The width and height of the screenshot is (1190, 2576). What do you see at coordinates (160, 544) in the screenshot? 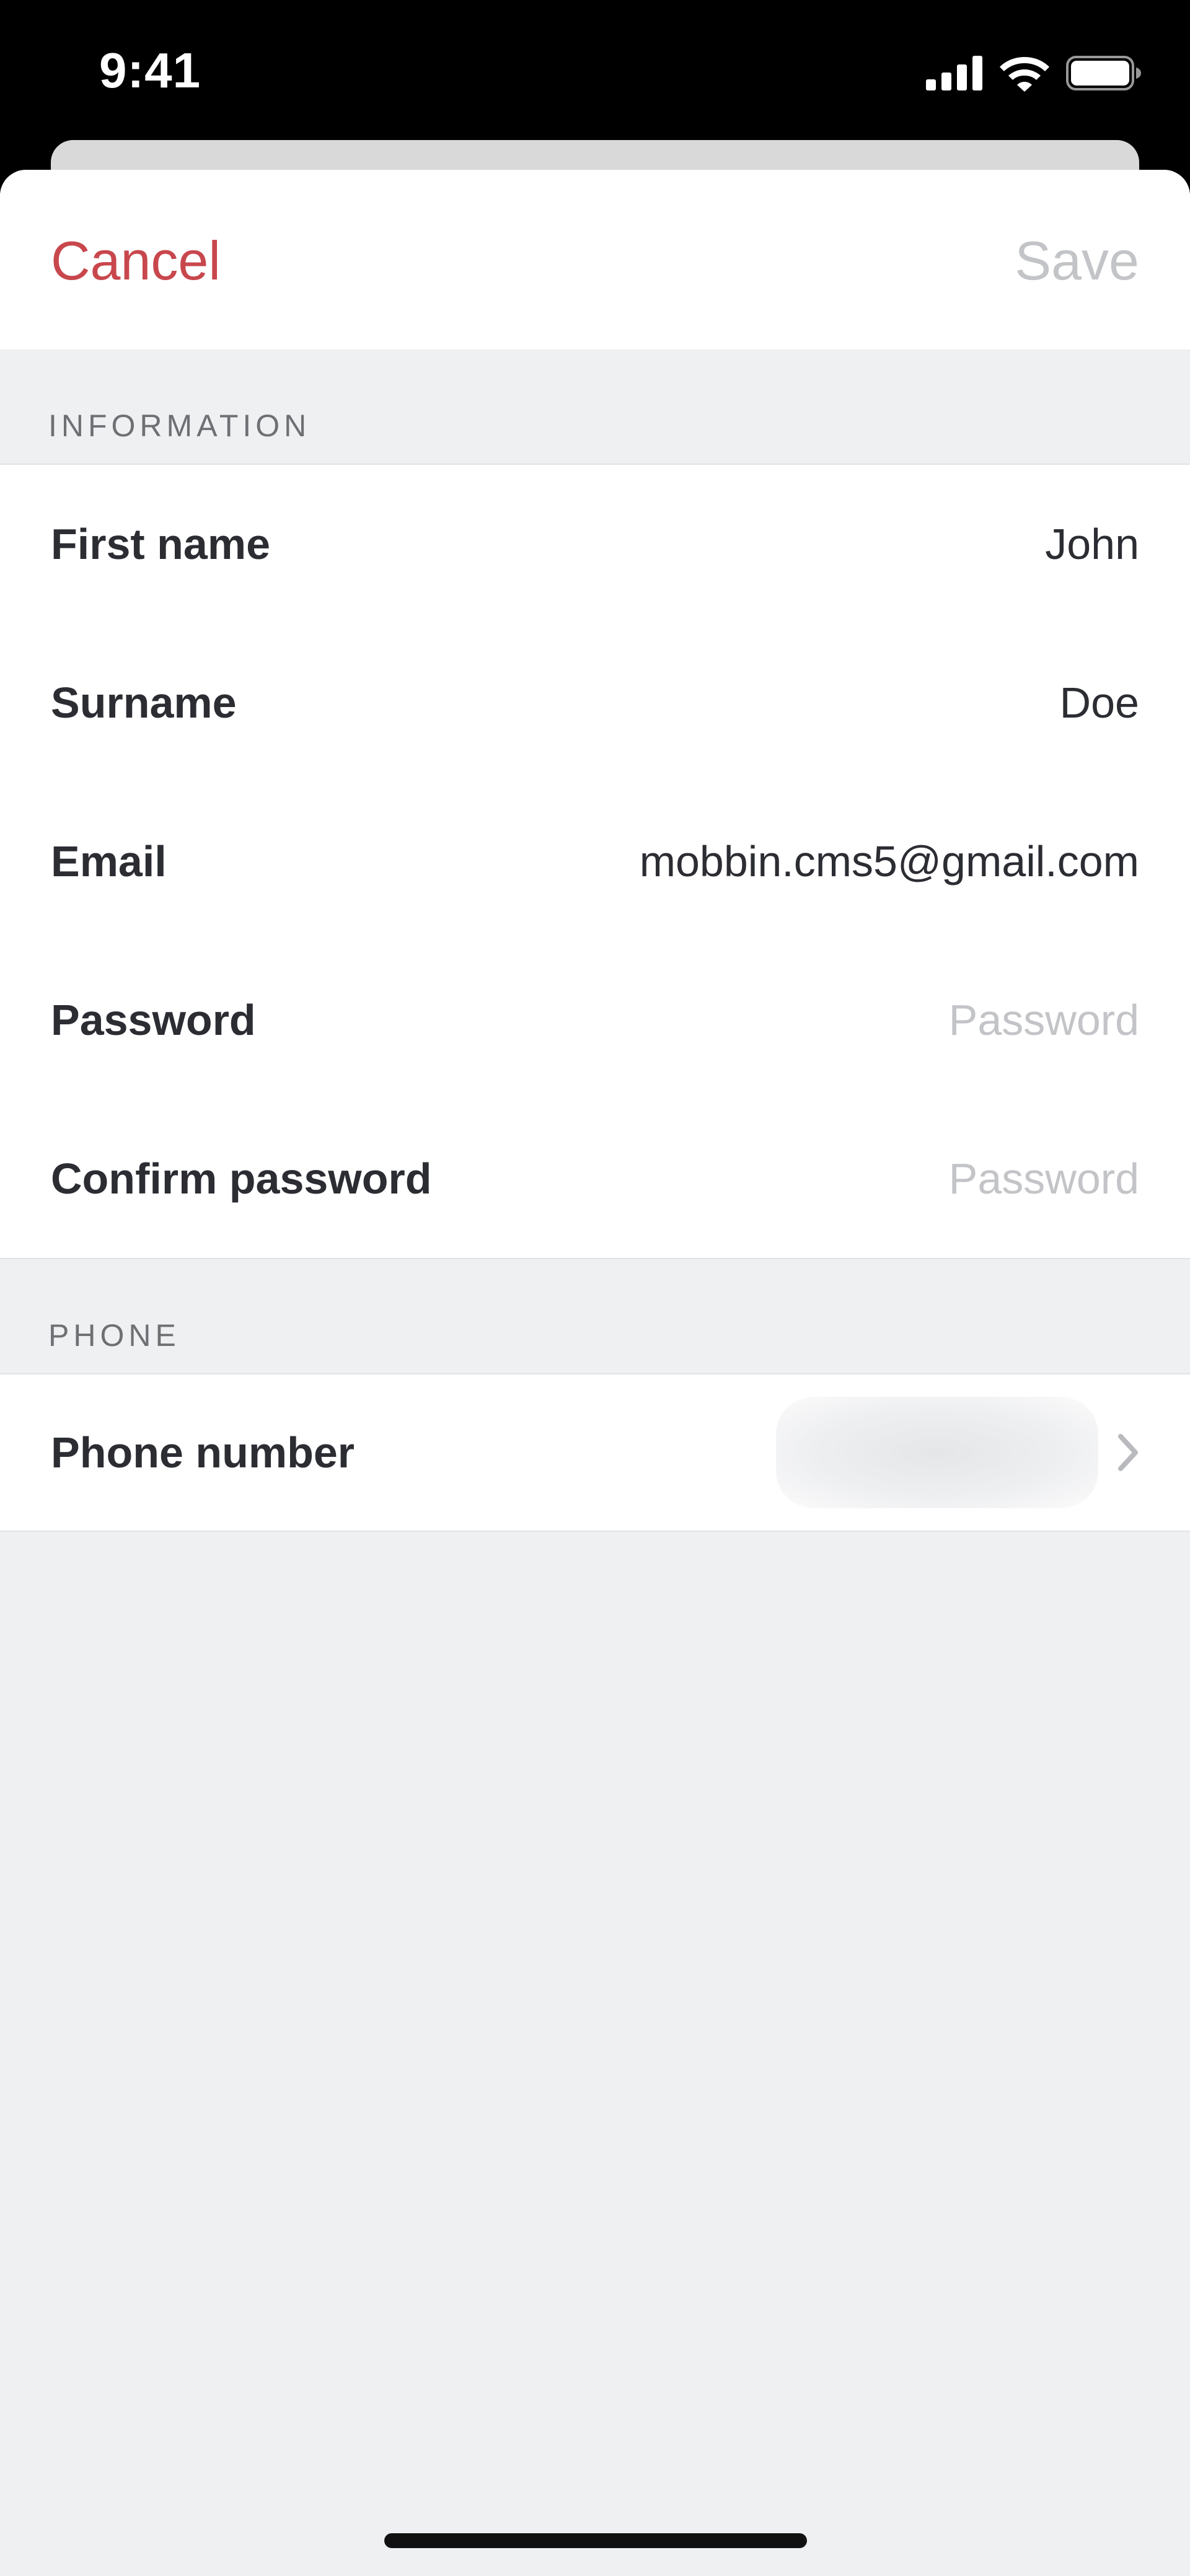
I see `first-name-label: First name` at bounding box center [160, 544].